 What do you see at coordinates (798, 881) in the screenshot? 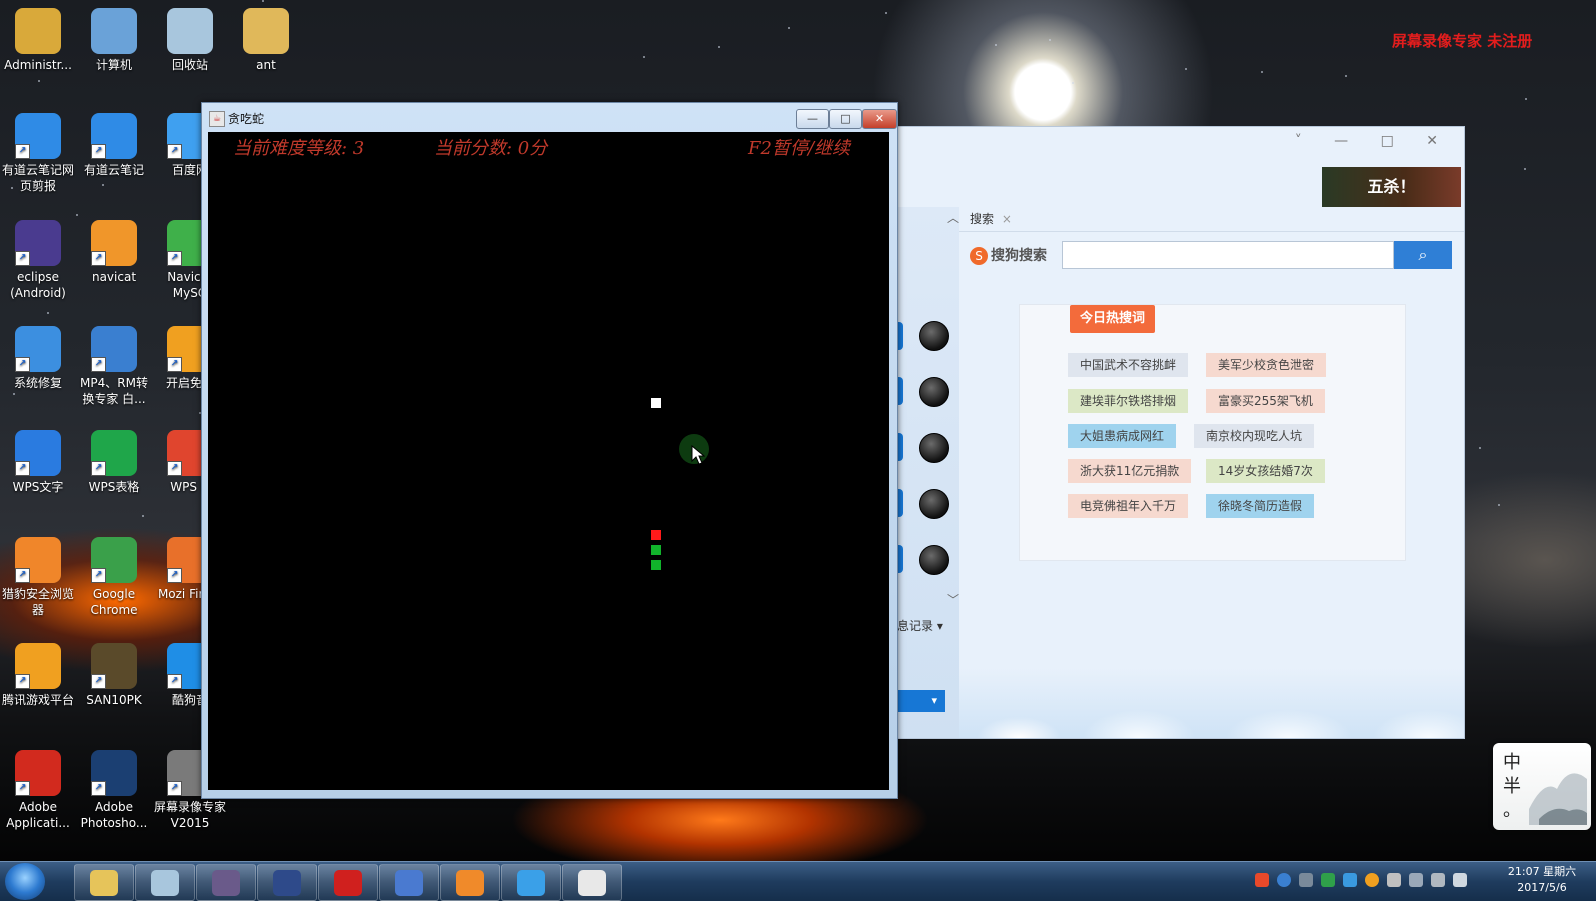
I see `taskbar: 21:07 星期六 2017/5/6` at bounding box center [798, 881].